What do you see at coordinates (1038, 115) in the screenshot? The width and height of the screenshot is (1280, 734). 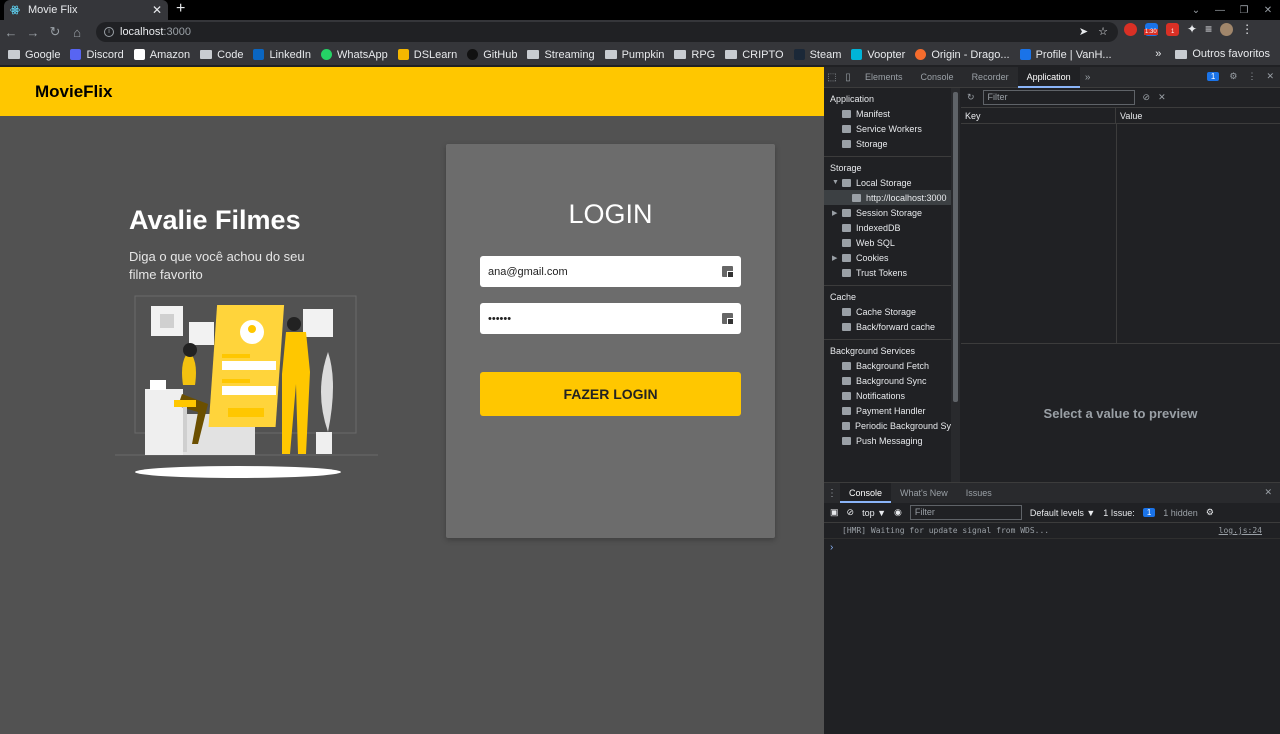 I see `column-key: Key` at bounding box center [1038, 115].